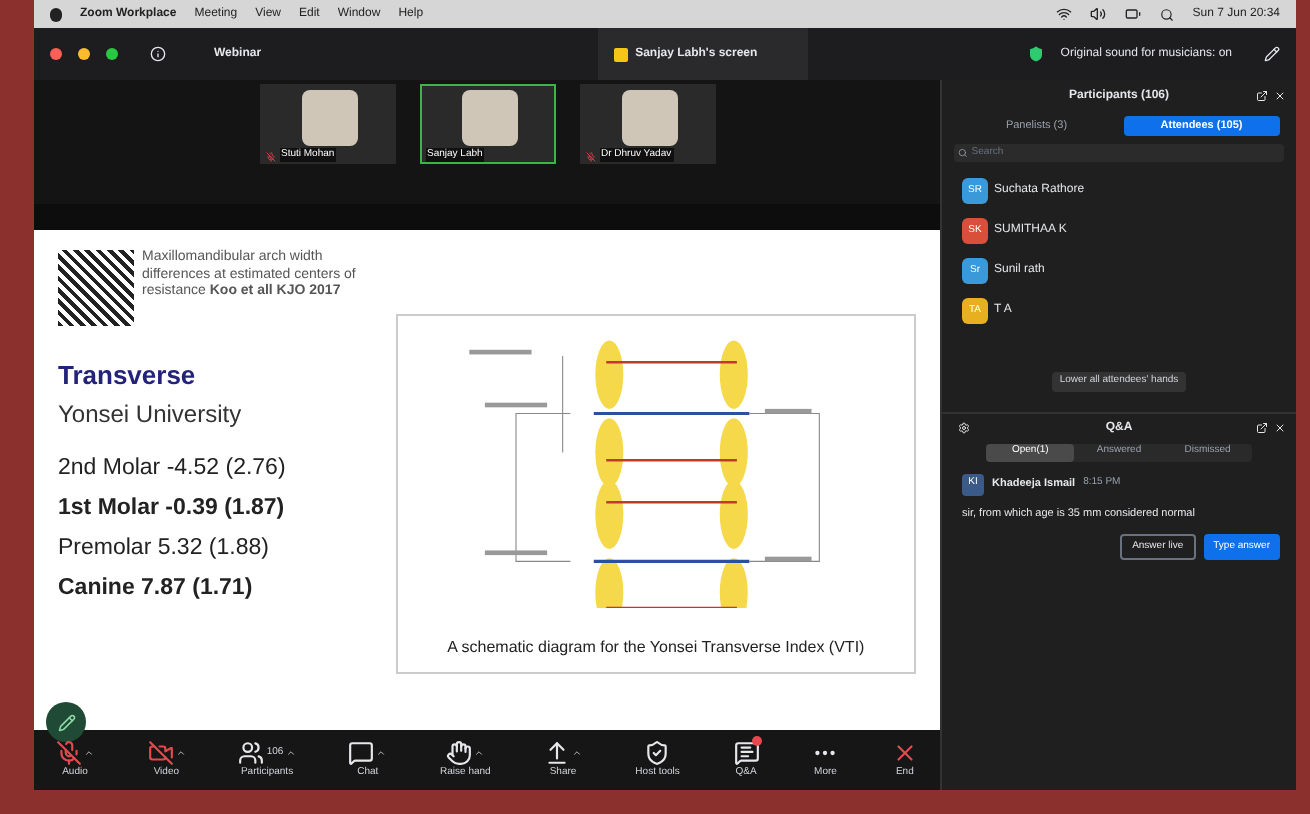 This screenshot has width=1310, height=814. What do you see at coordinates (173, 468) in the screenshot?
I see `measurement-text: 2nd Molar -4.52 (2.76)` at bounding box center [173, 468].